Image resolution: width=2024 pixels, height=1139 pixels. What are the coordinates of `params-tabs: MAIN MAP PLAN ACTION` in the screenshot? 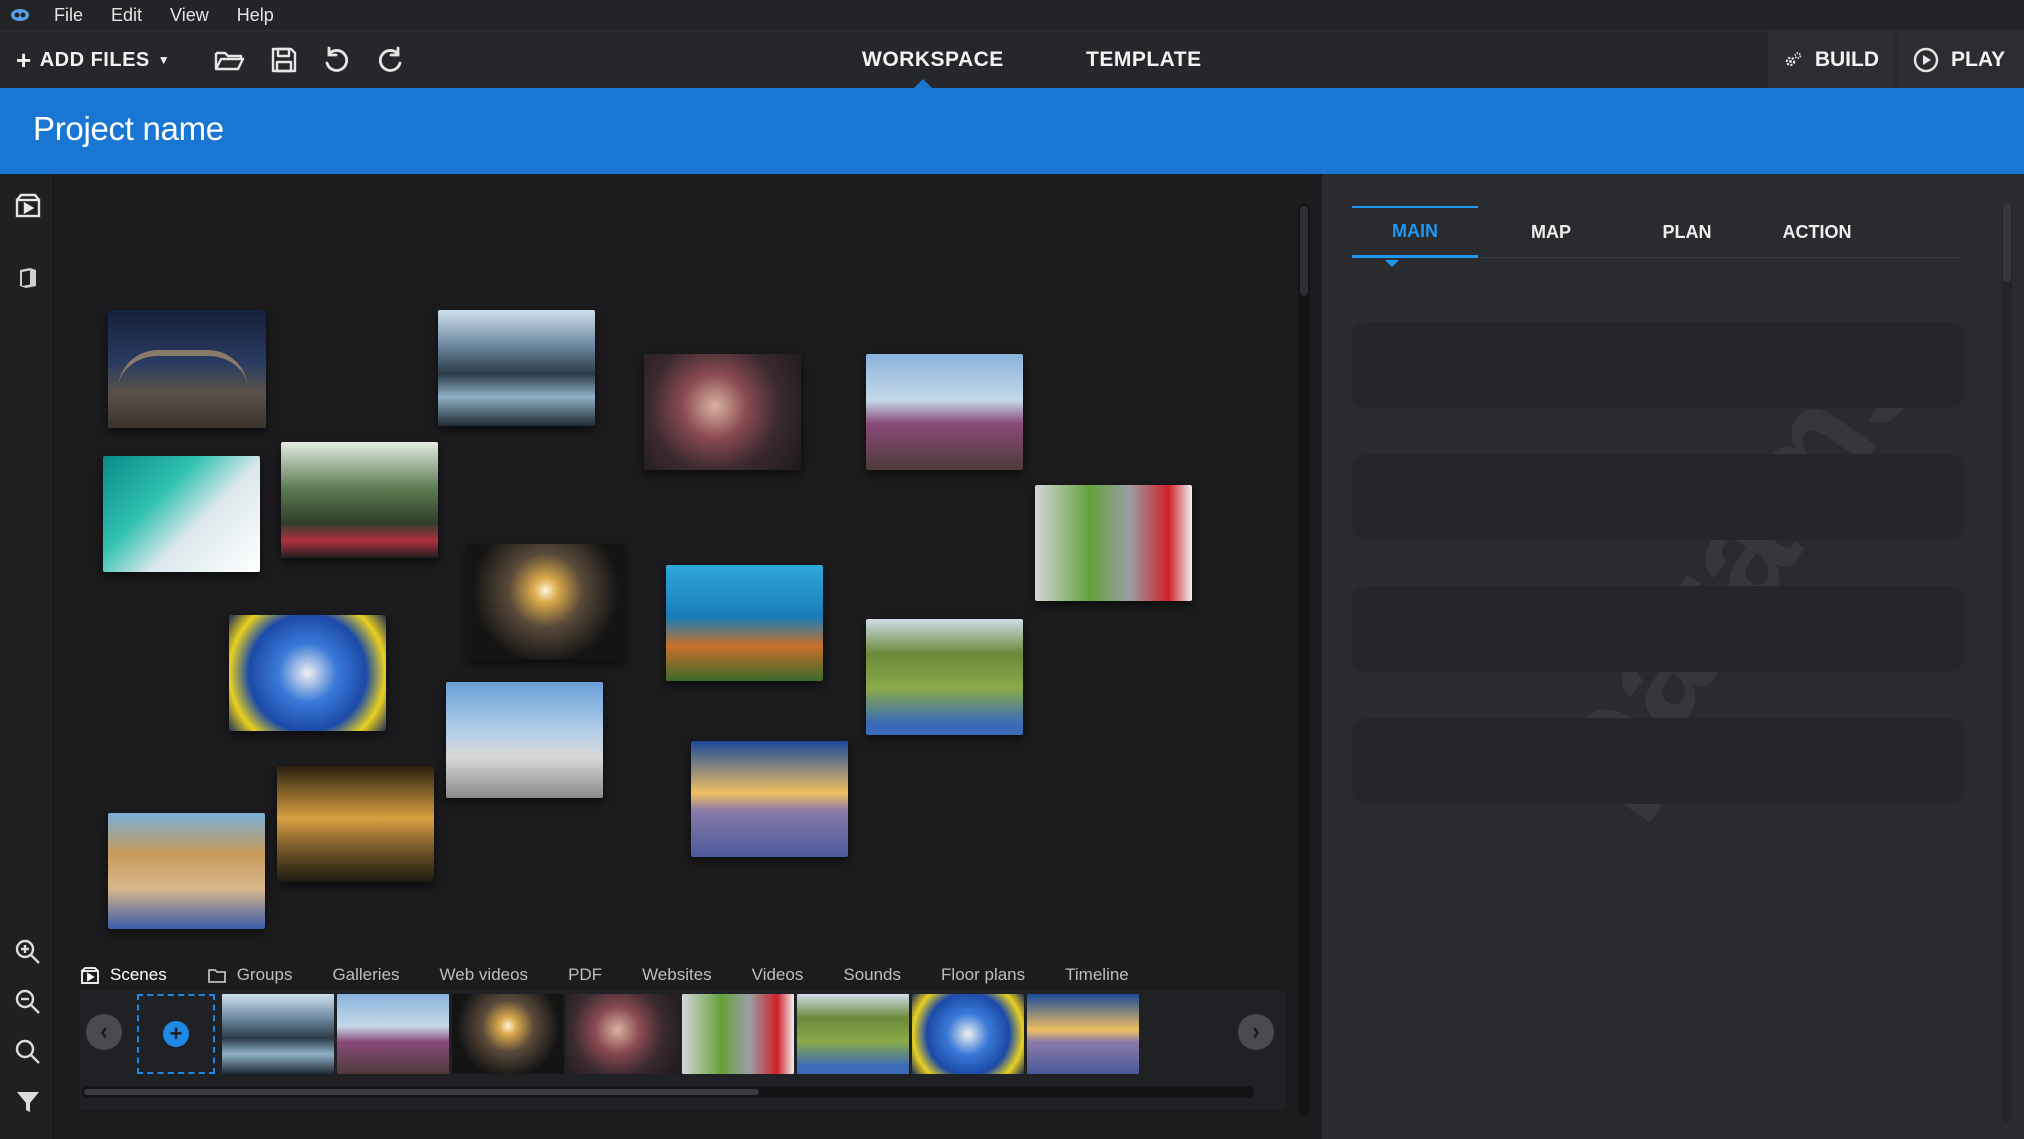 It's located at (1657, 232).